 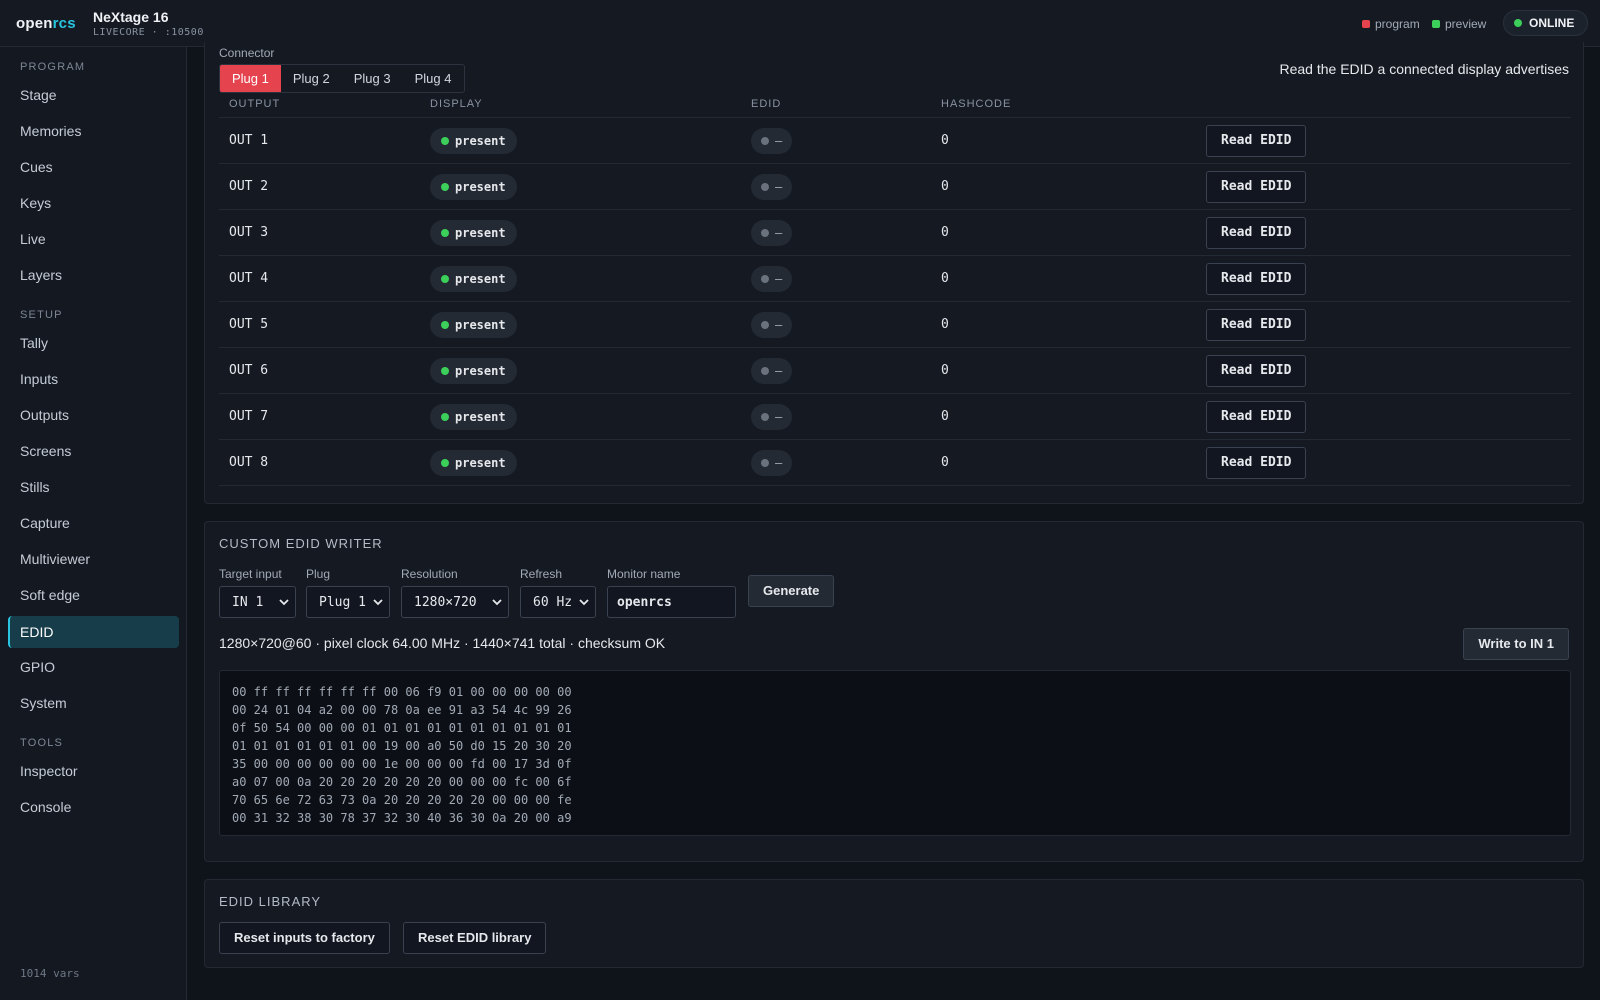 What do you see at coordinates (93, 771) in the screenshot?
I see `sidebar-item-inspector: Inspector` at bounding box center [93, 771].